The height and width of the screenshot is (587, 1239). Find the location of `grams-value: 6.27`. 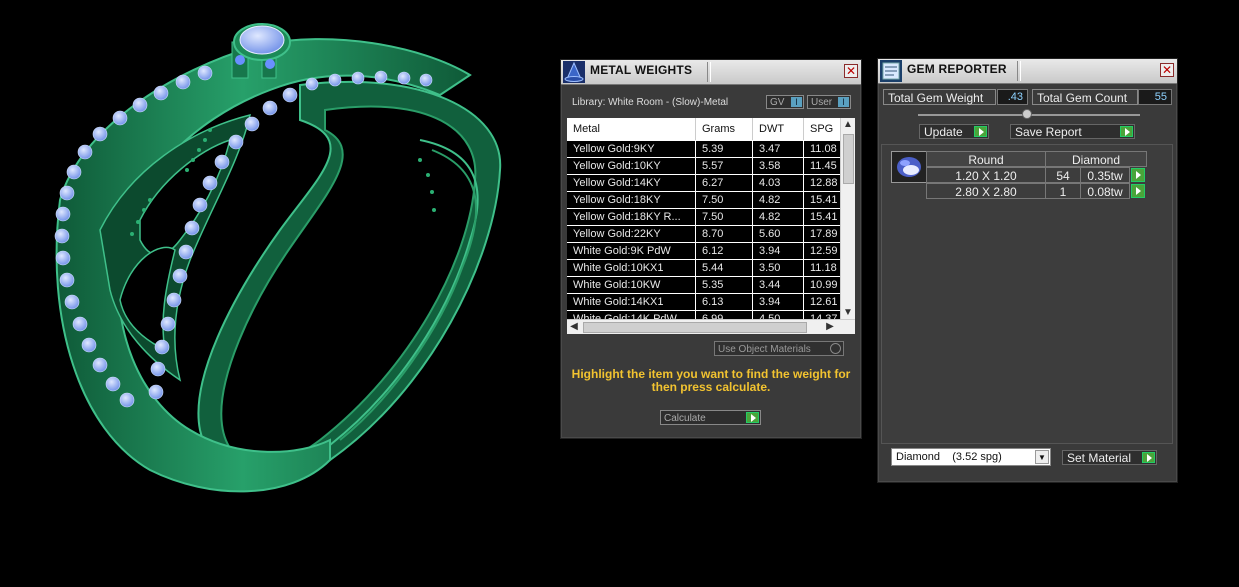

grams-value: 6.27 is located at coordinates (724, 183).